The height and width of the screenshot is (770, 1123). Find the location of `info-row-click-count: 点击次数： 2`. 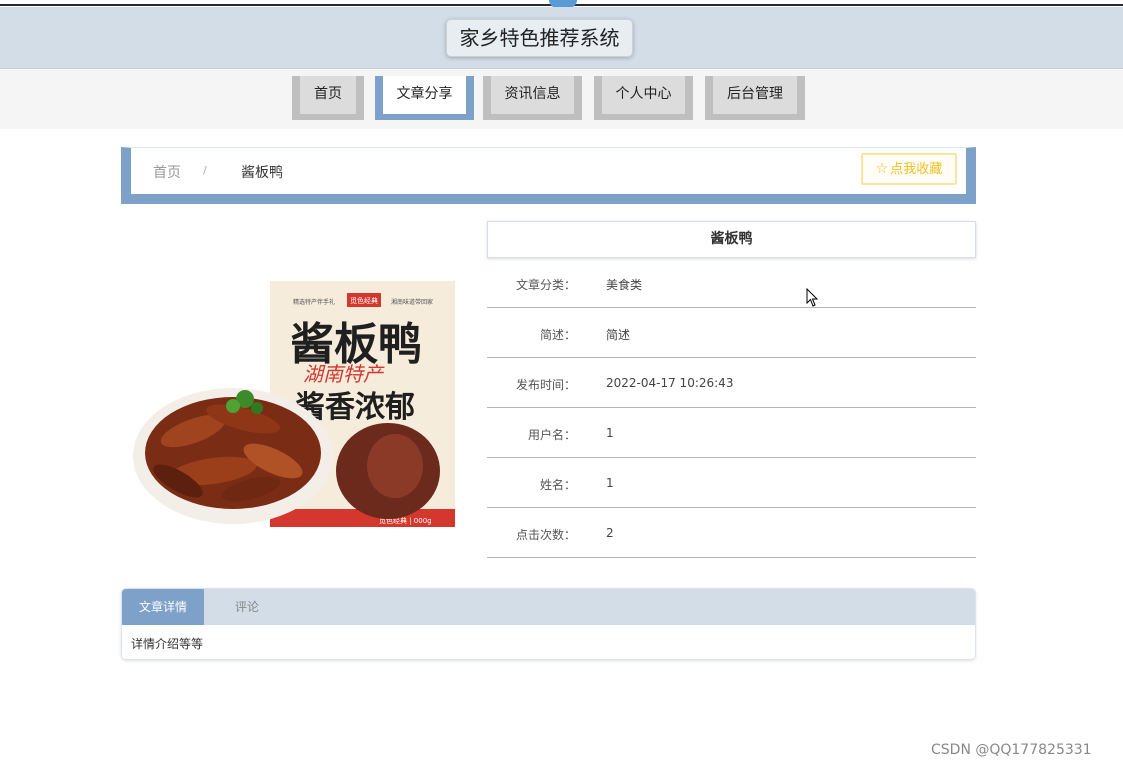

info-row-click-count: 点击次数： 2 is located at coordinates (731, 533).